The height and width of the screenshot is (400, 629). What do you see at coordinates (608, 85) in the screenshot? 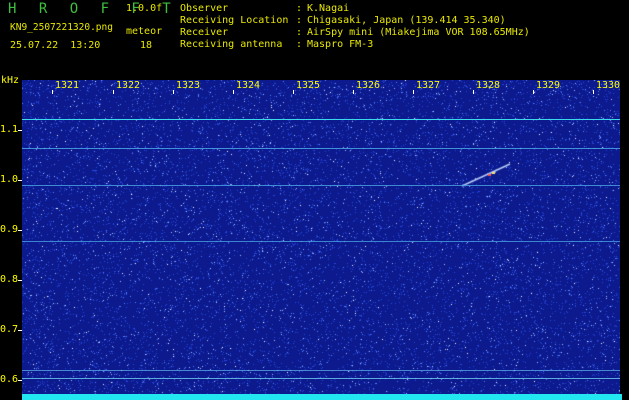
I see `x-label: 1330` at bounding box center [608, 85].